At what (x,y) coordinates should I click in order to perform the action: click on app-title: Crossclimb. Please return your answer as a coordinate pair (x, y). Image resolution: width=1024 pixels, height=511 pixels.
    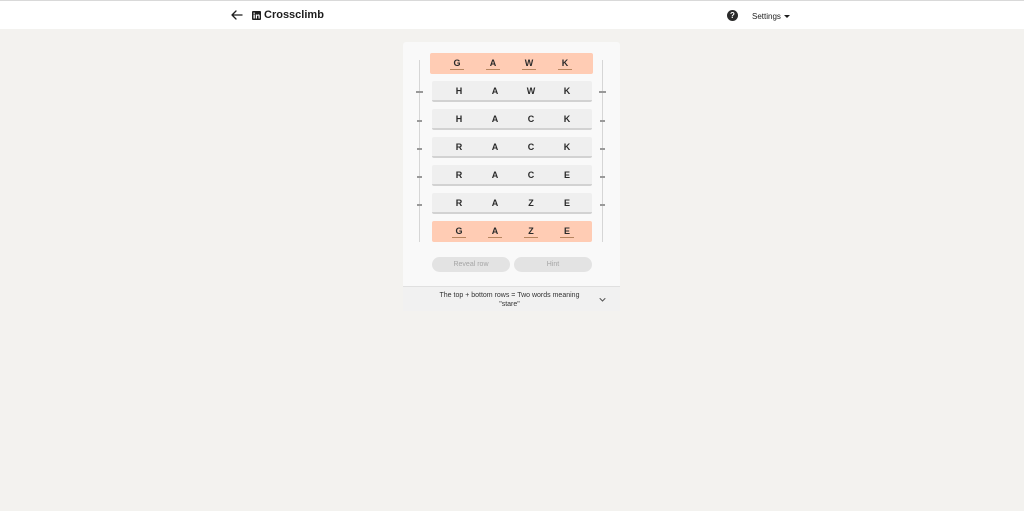
    Looking at the image, I should click on (294, 15).